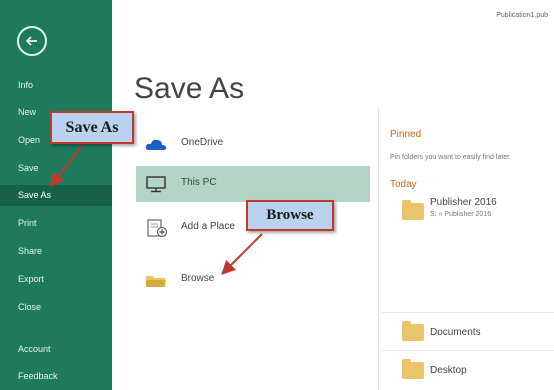  What do you see at coordinates (92, 127) in the screenshot?
I see `save-as-callout: Save As` at bounding box center [92, 127].